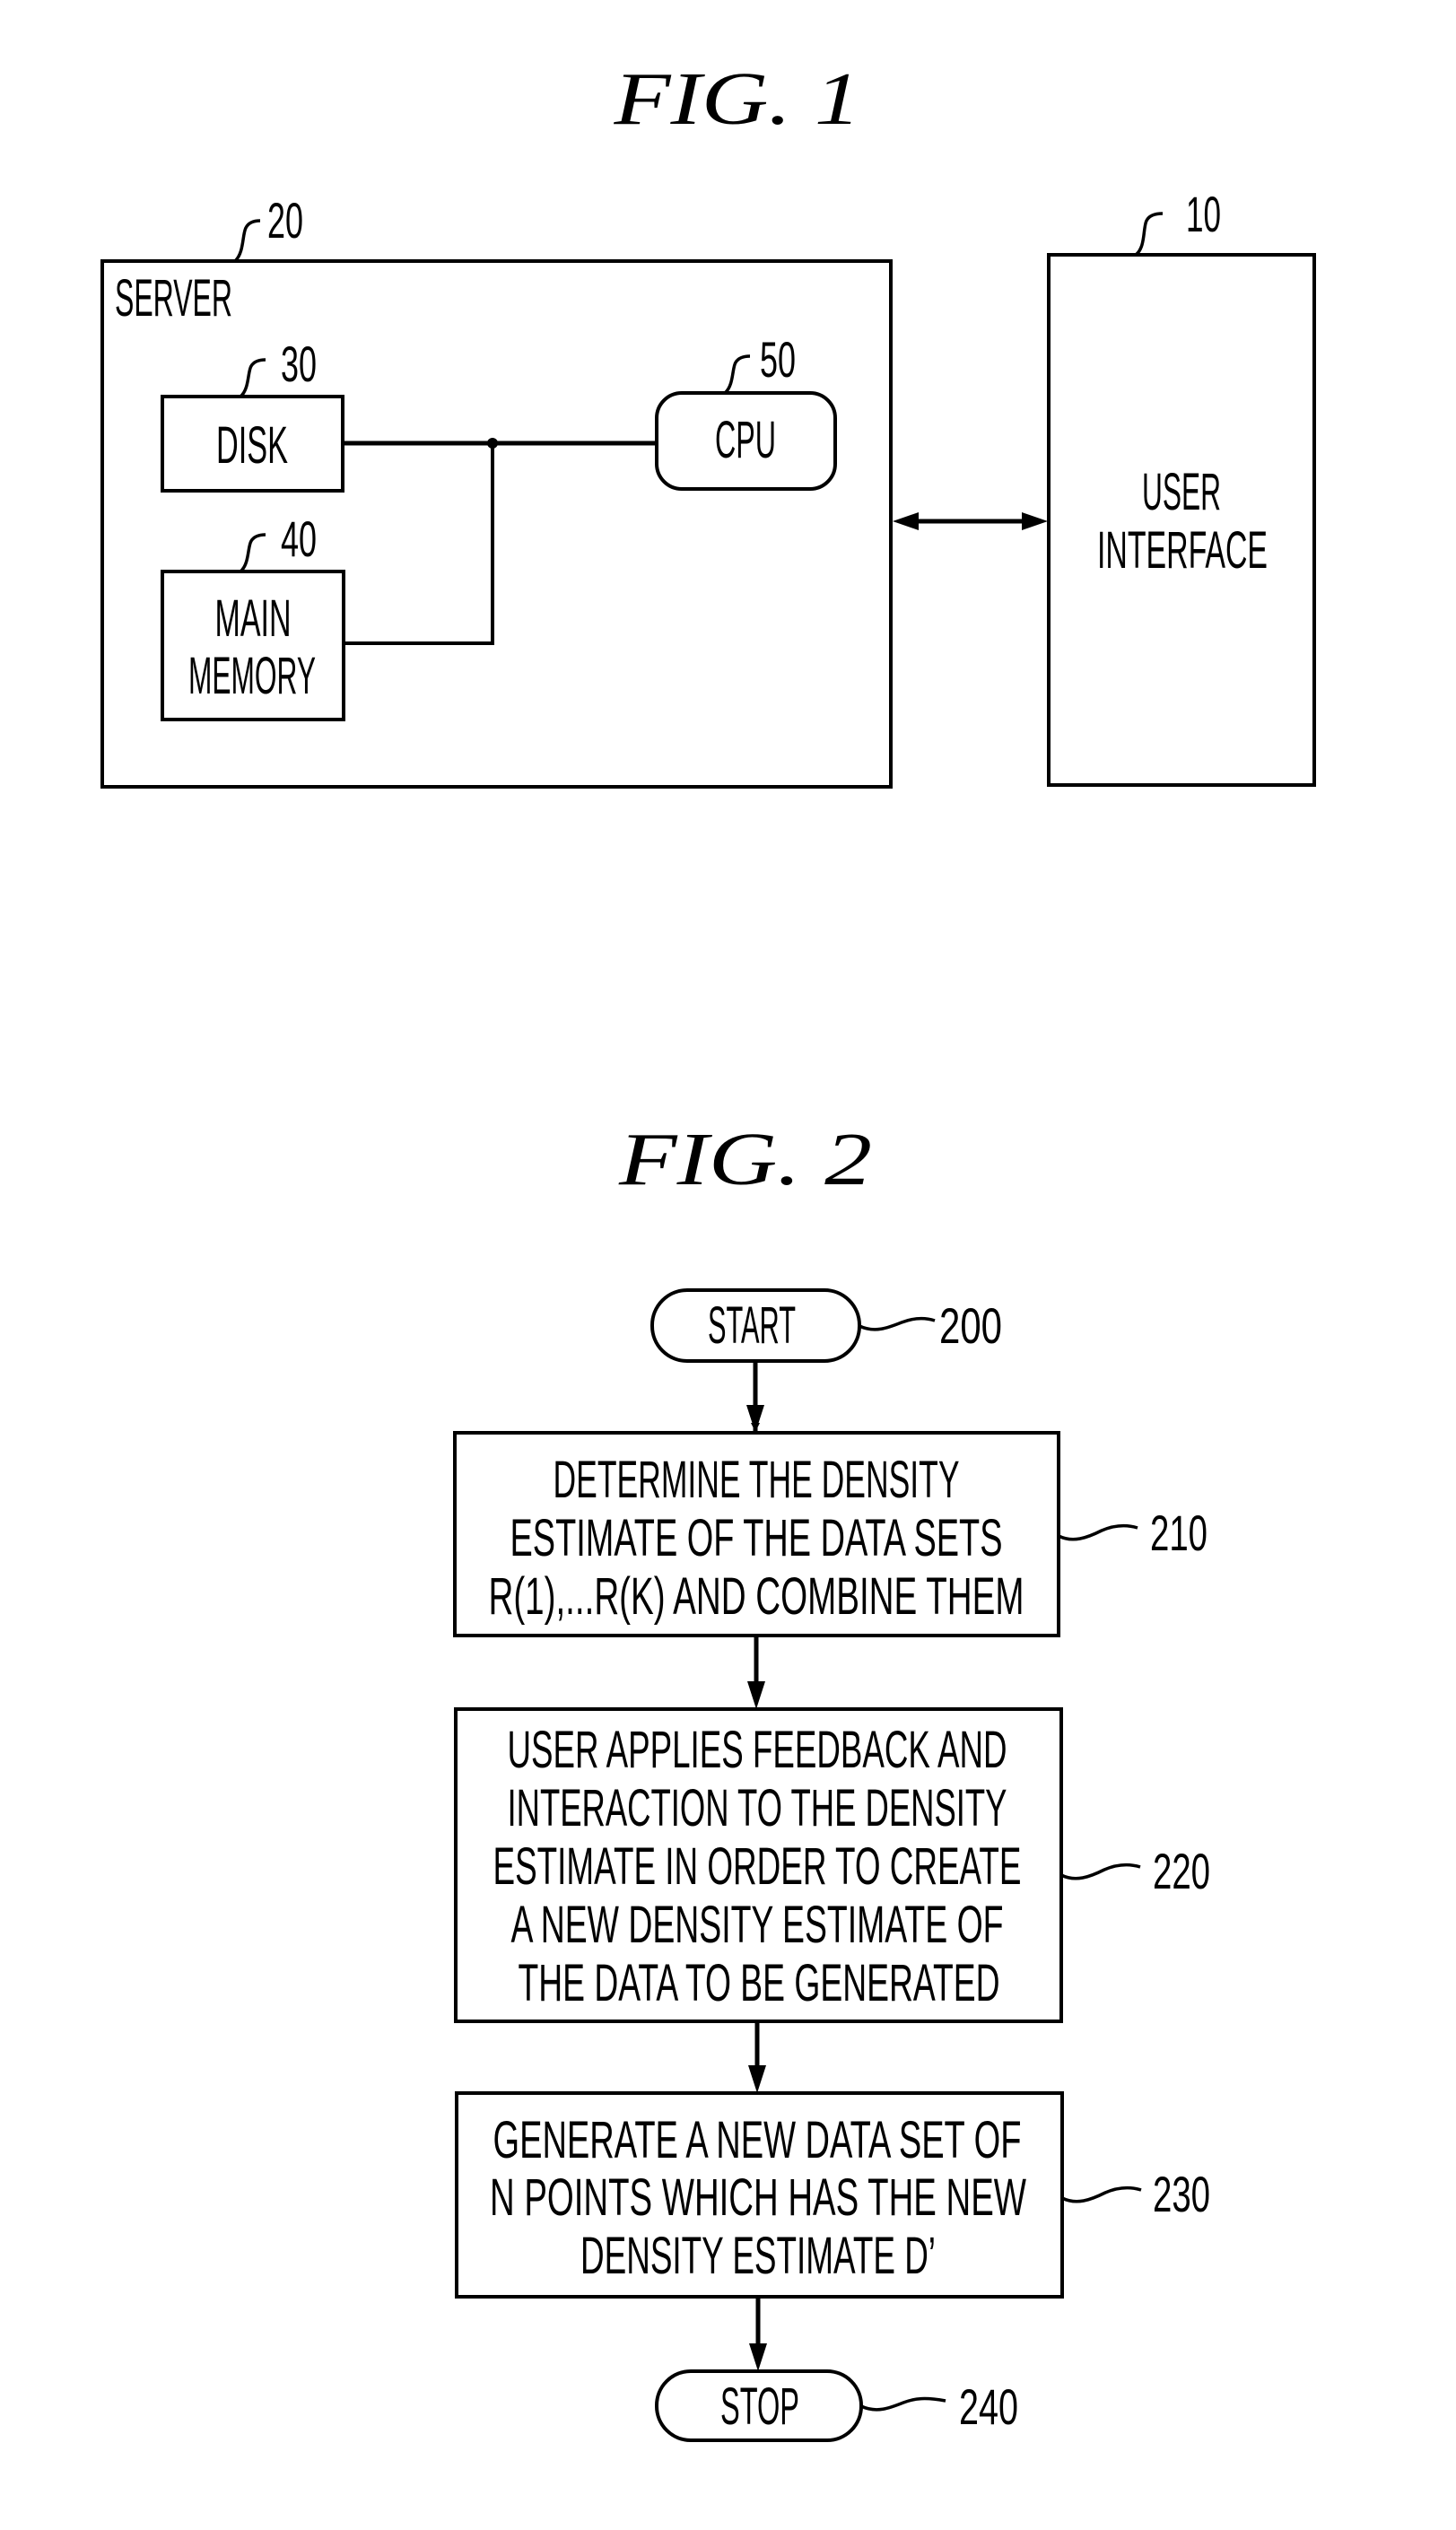 This screenshot has width=1456, height=2530. What do you see at coordinates (1182, 550) in the screenshot?
I see `user-interface-label-line-2: INTERFACE` at bounding box center [1182, 550].